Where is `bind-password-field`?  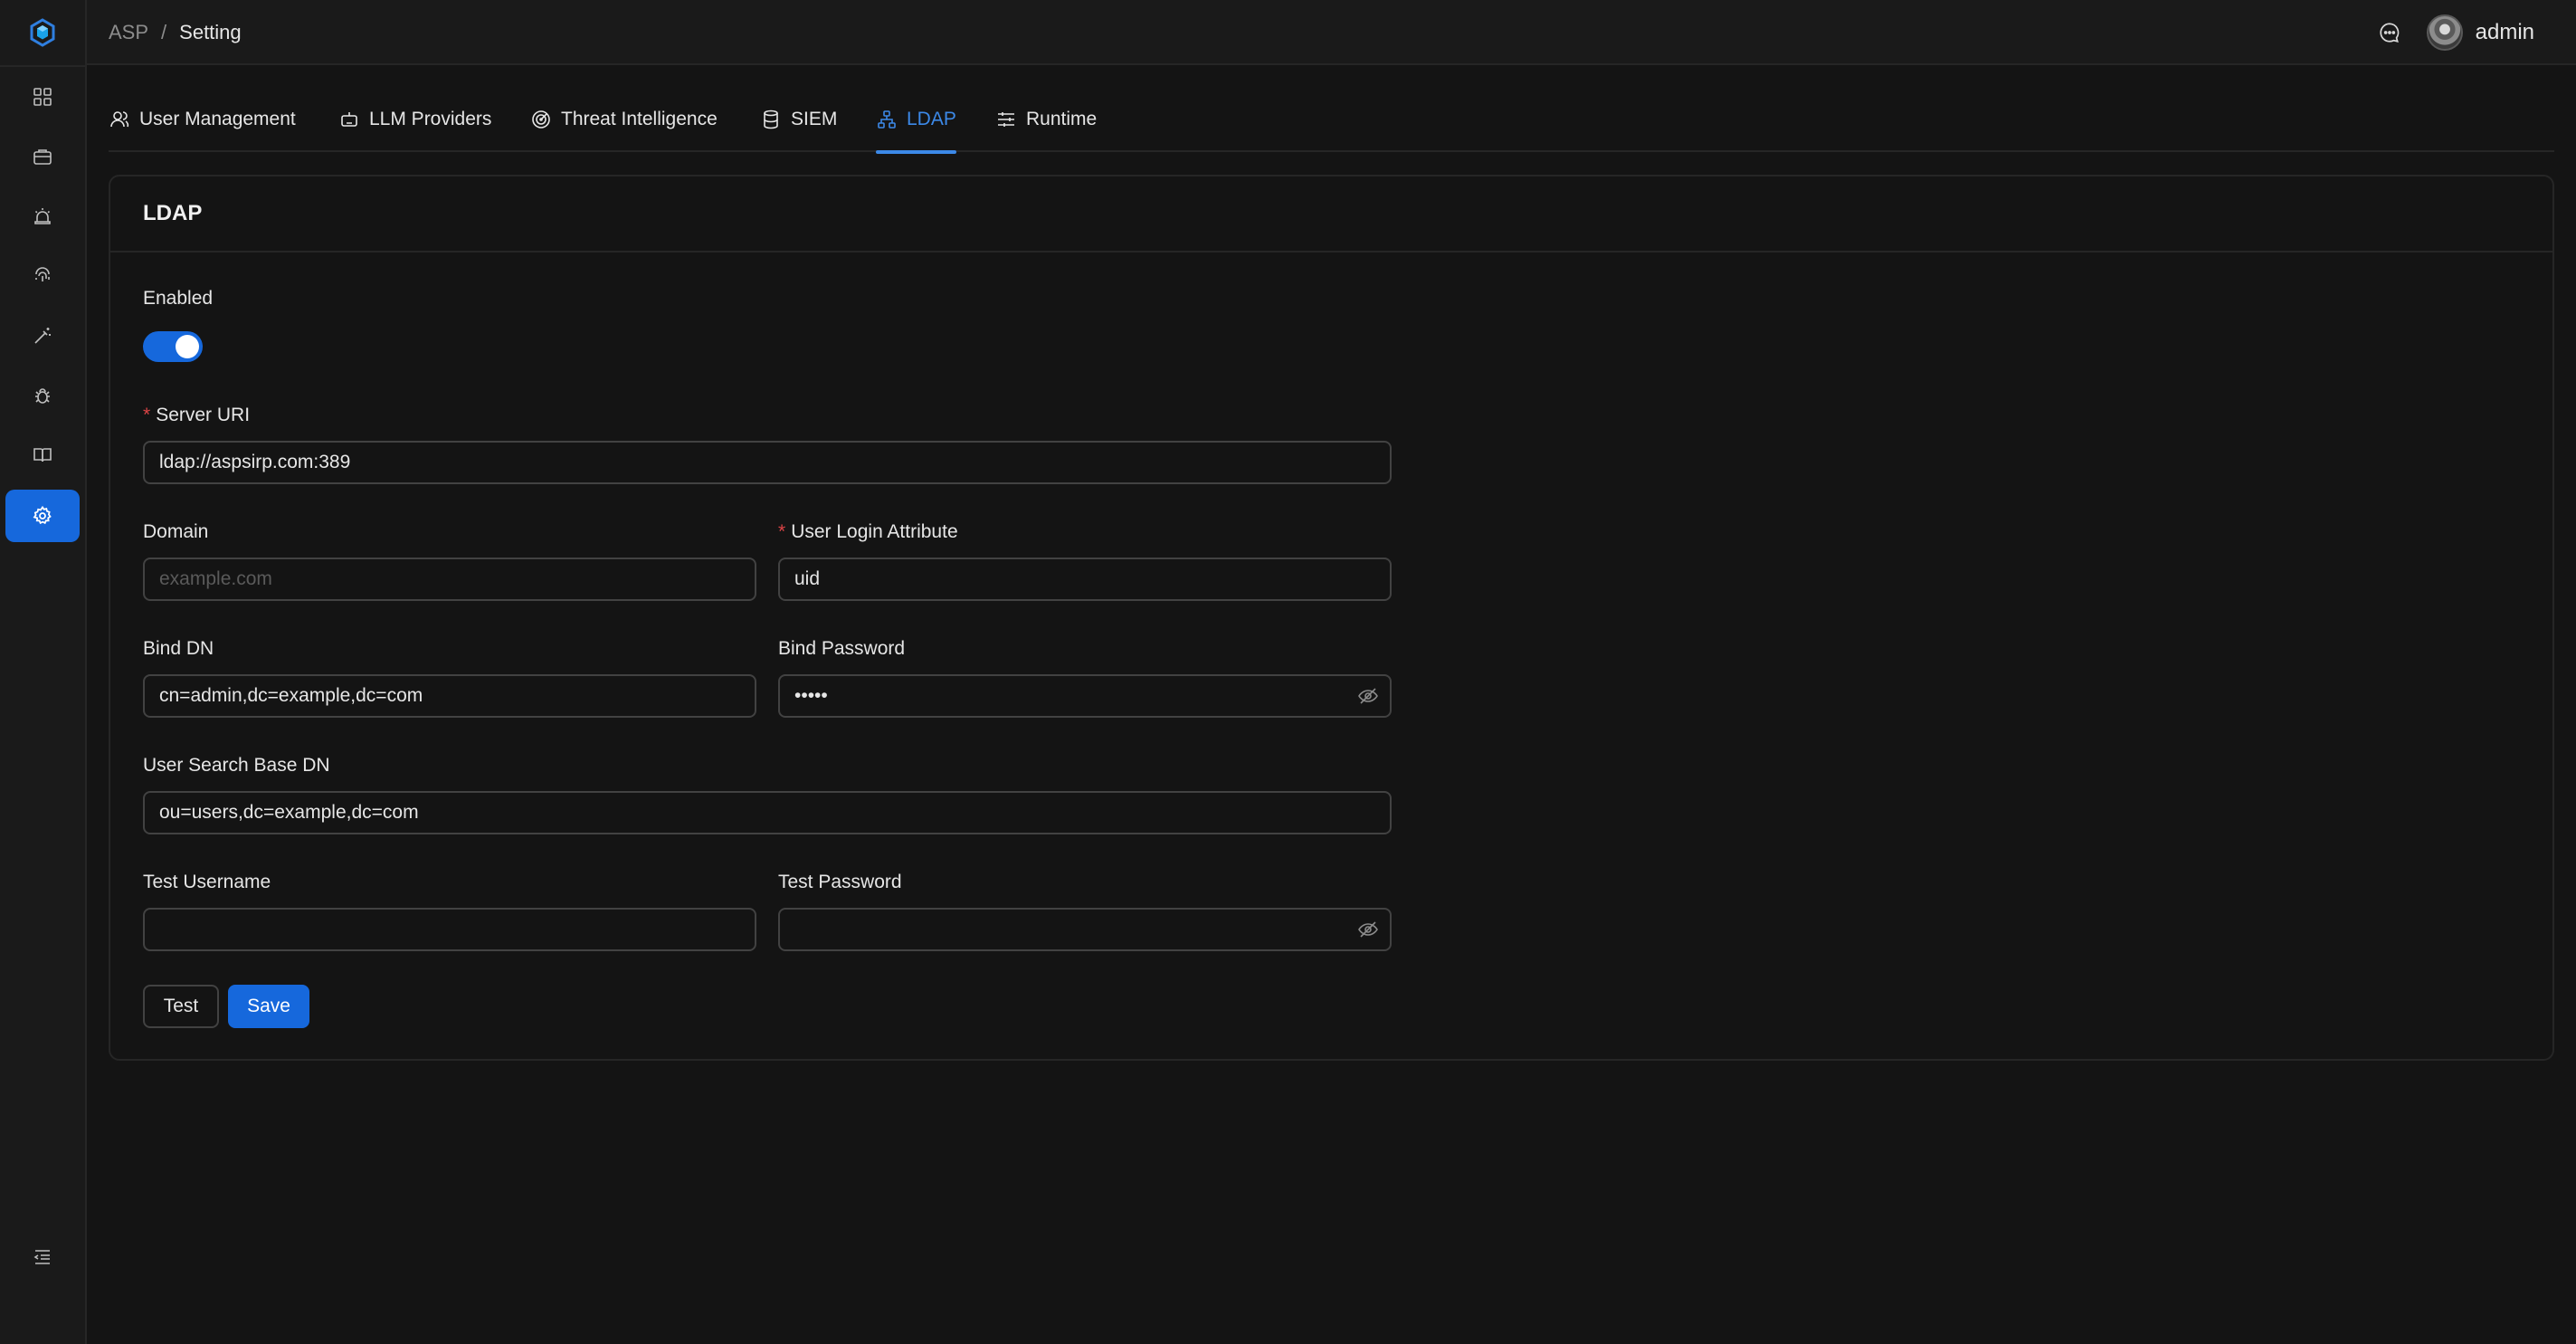
bind-password-field is located at coordinates (1085, 696).